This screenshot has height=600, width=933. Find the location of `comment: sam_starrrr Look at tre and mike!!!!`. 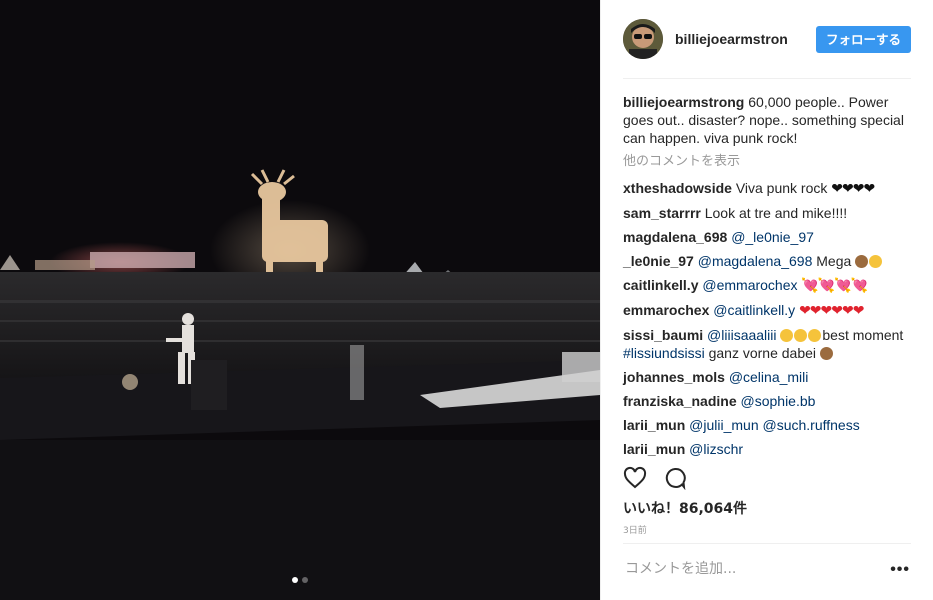

comment: sam_starrrr Look at tre and mike!!!! is located at coordinates (768, 213).